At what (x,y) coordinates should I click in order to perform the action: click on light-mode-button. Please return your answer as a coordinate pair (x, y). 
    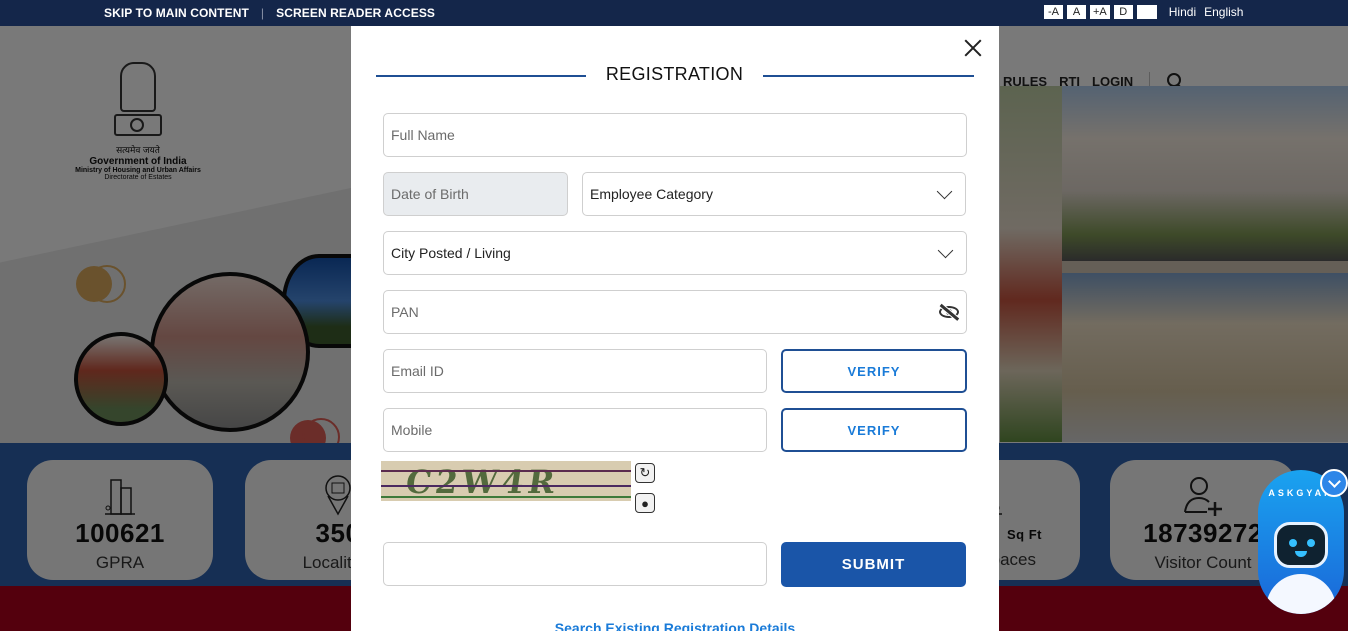
    Looking at the image, I should click on (1146, 12).